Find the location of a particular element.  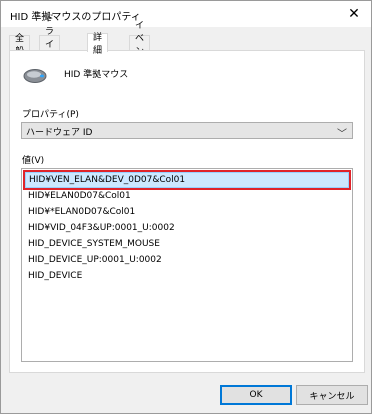

list-item: HID¥VEN_ELAN&DEV_0D07&Col01 is located at coordinates (187, 180).